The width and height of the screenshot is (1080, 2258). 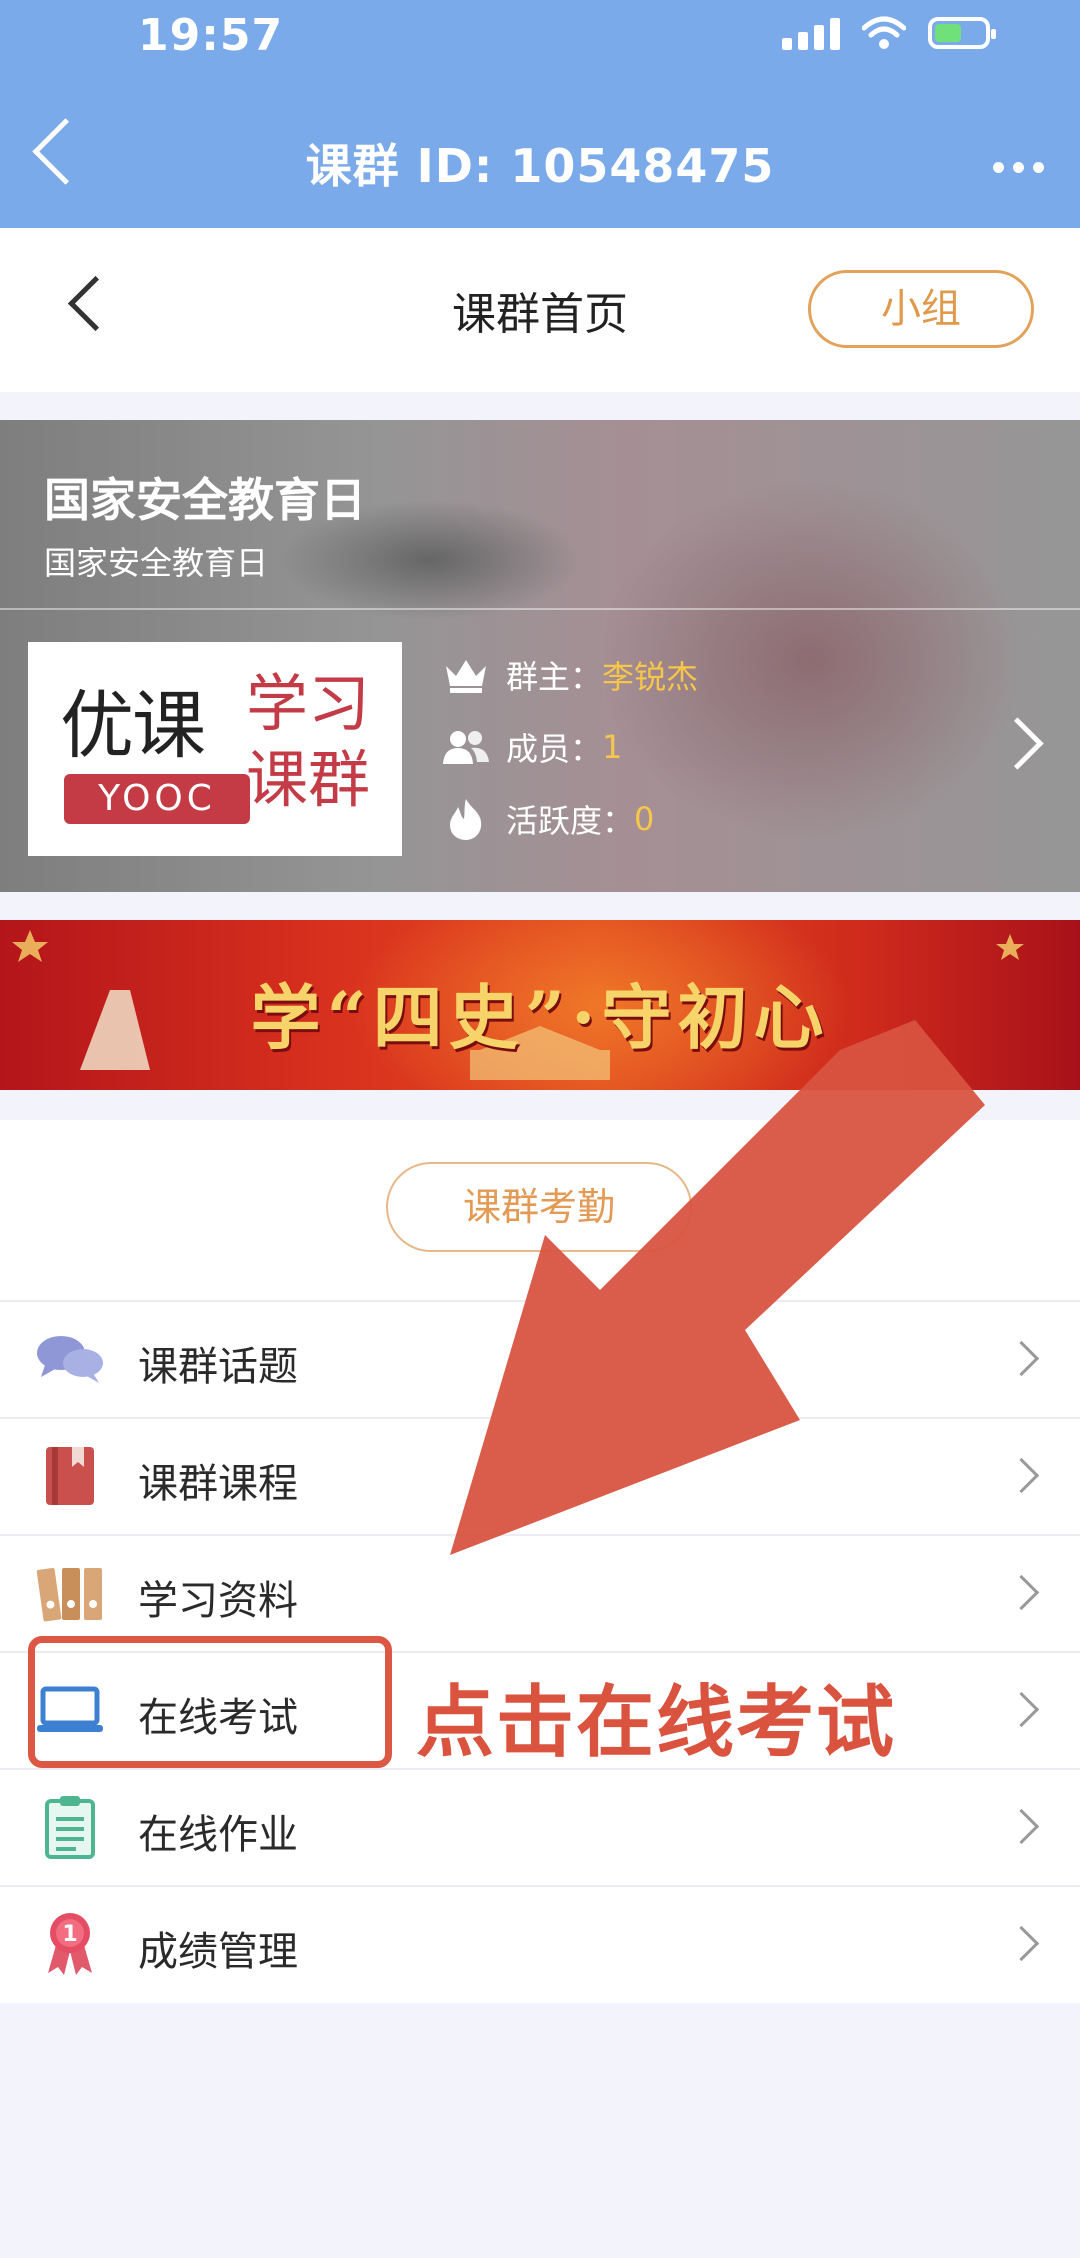 What do you see at coordinates (210, 1702) in the screenshot?
I see `annotation-highlight-box` at bounding box center [210, 1702].